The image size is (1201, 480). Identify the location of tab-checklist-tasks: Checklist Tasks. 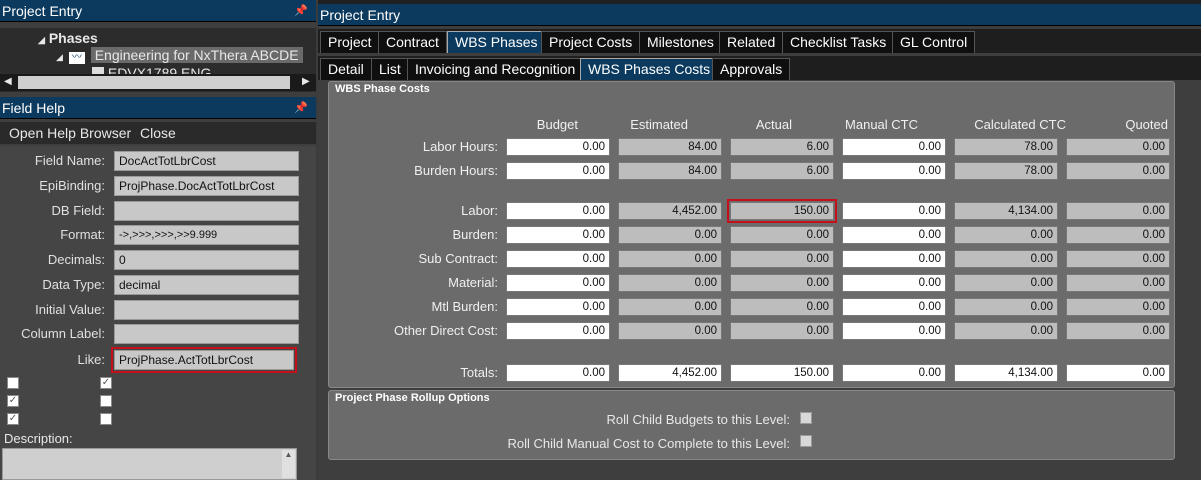
(838, 42).